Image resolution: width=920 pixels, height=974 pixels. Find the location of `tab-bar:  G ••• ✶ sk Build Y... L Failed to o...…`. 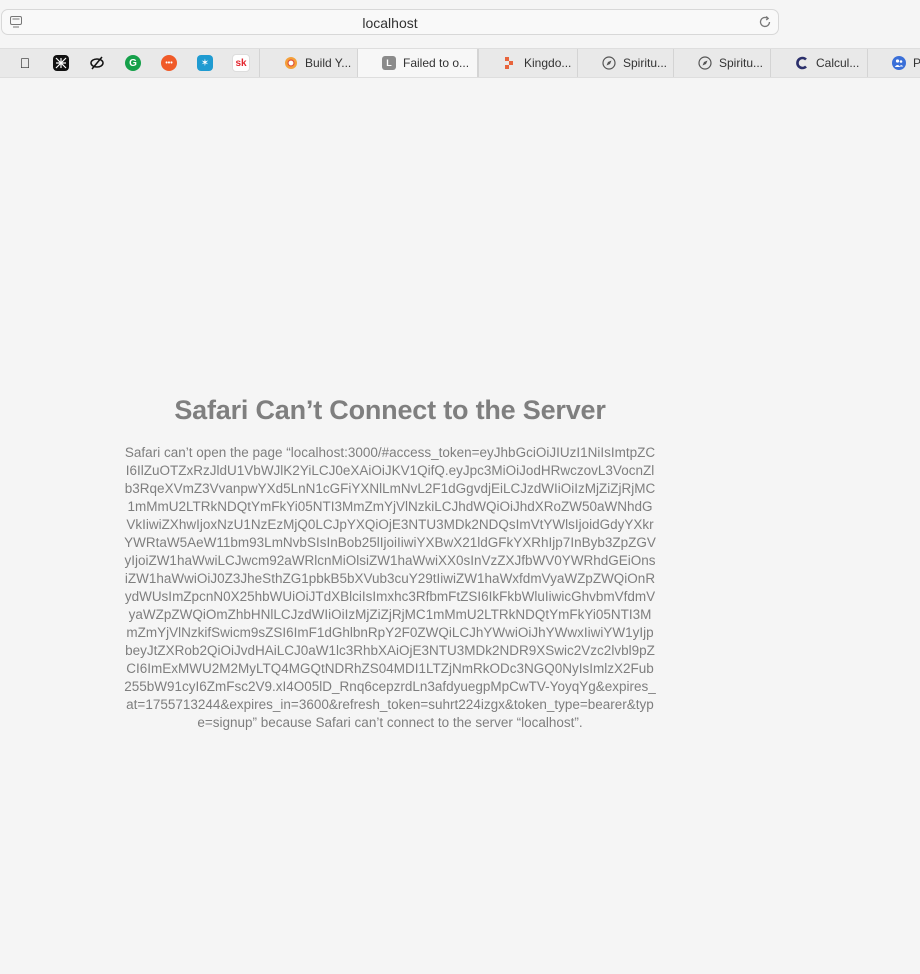

tab-bar:  G ••• ✶ sk Build Y... L Failed to o...… is located at coordinates (460, 63).